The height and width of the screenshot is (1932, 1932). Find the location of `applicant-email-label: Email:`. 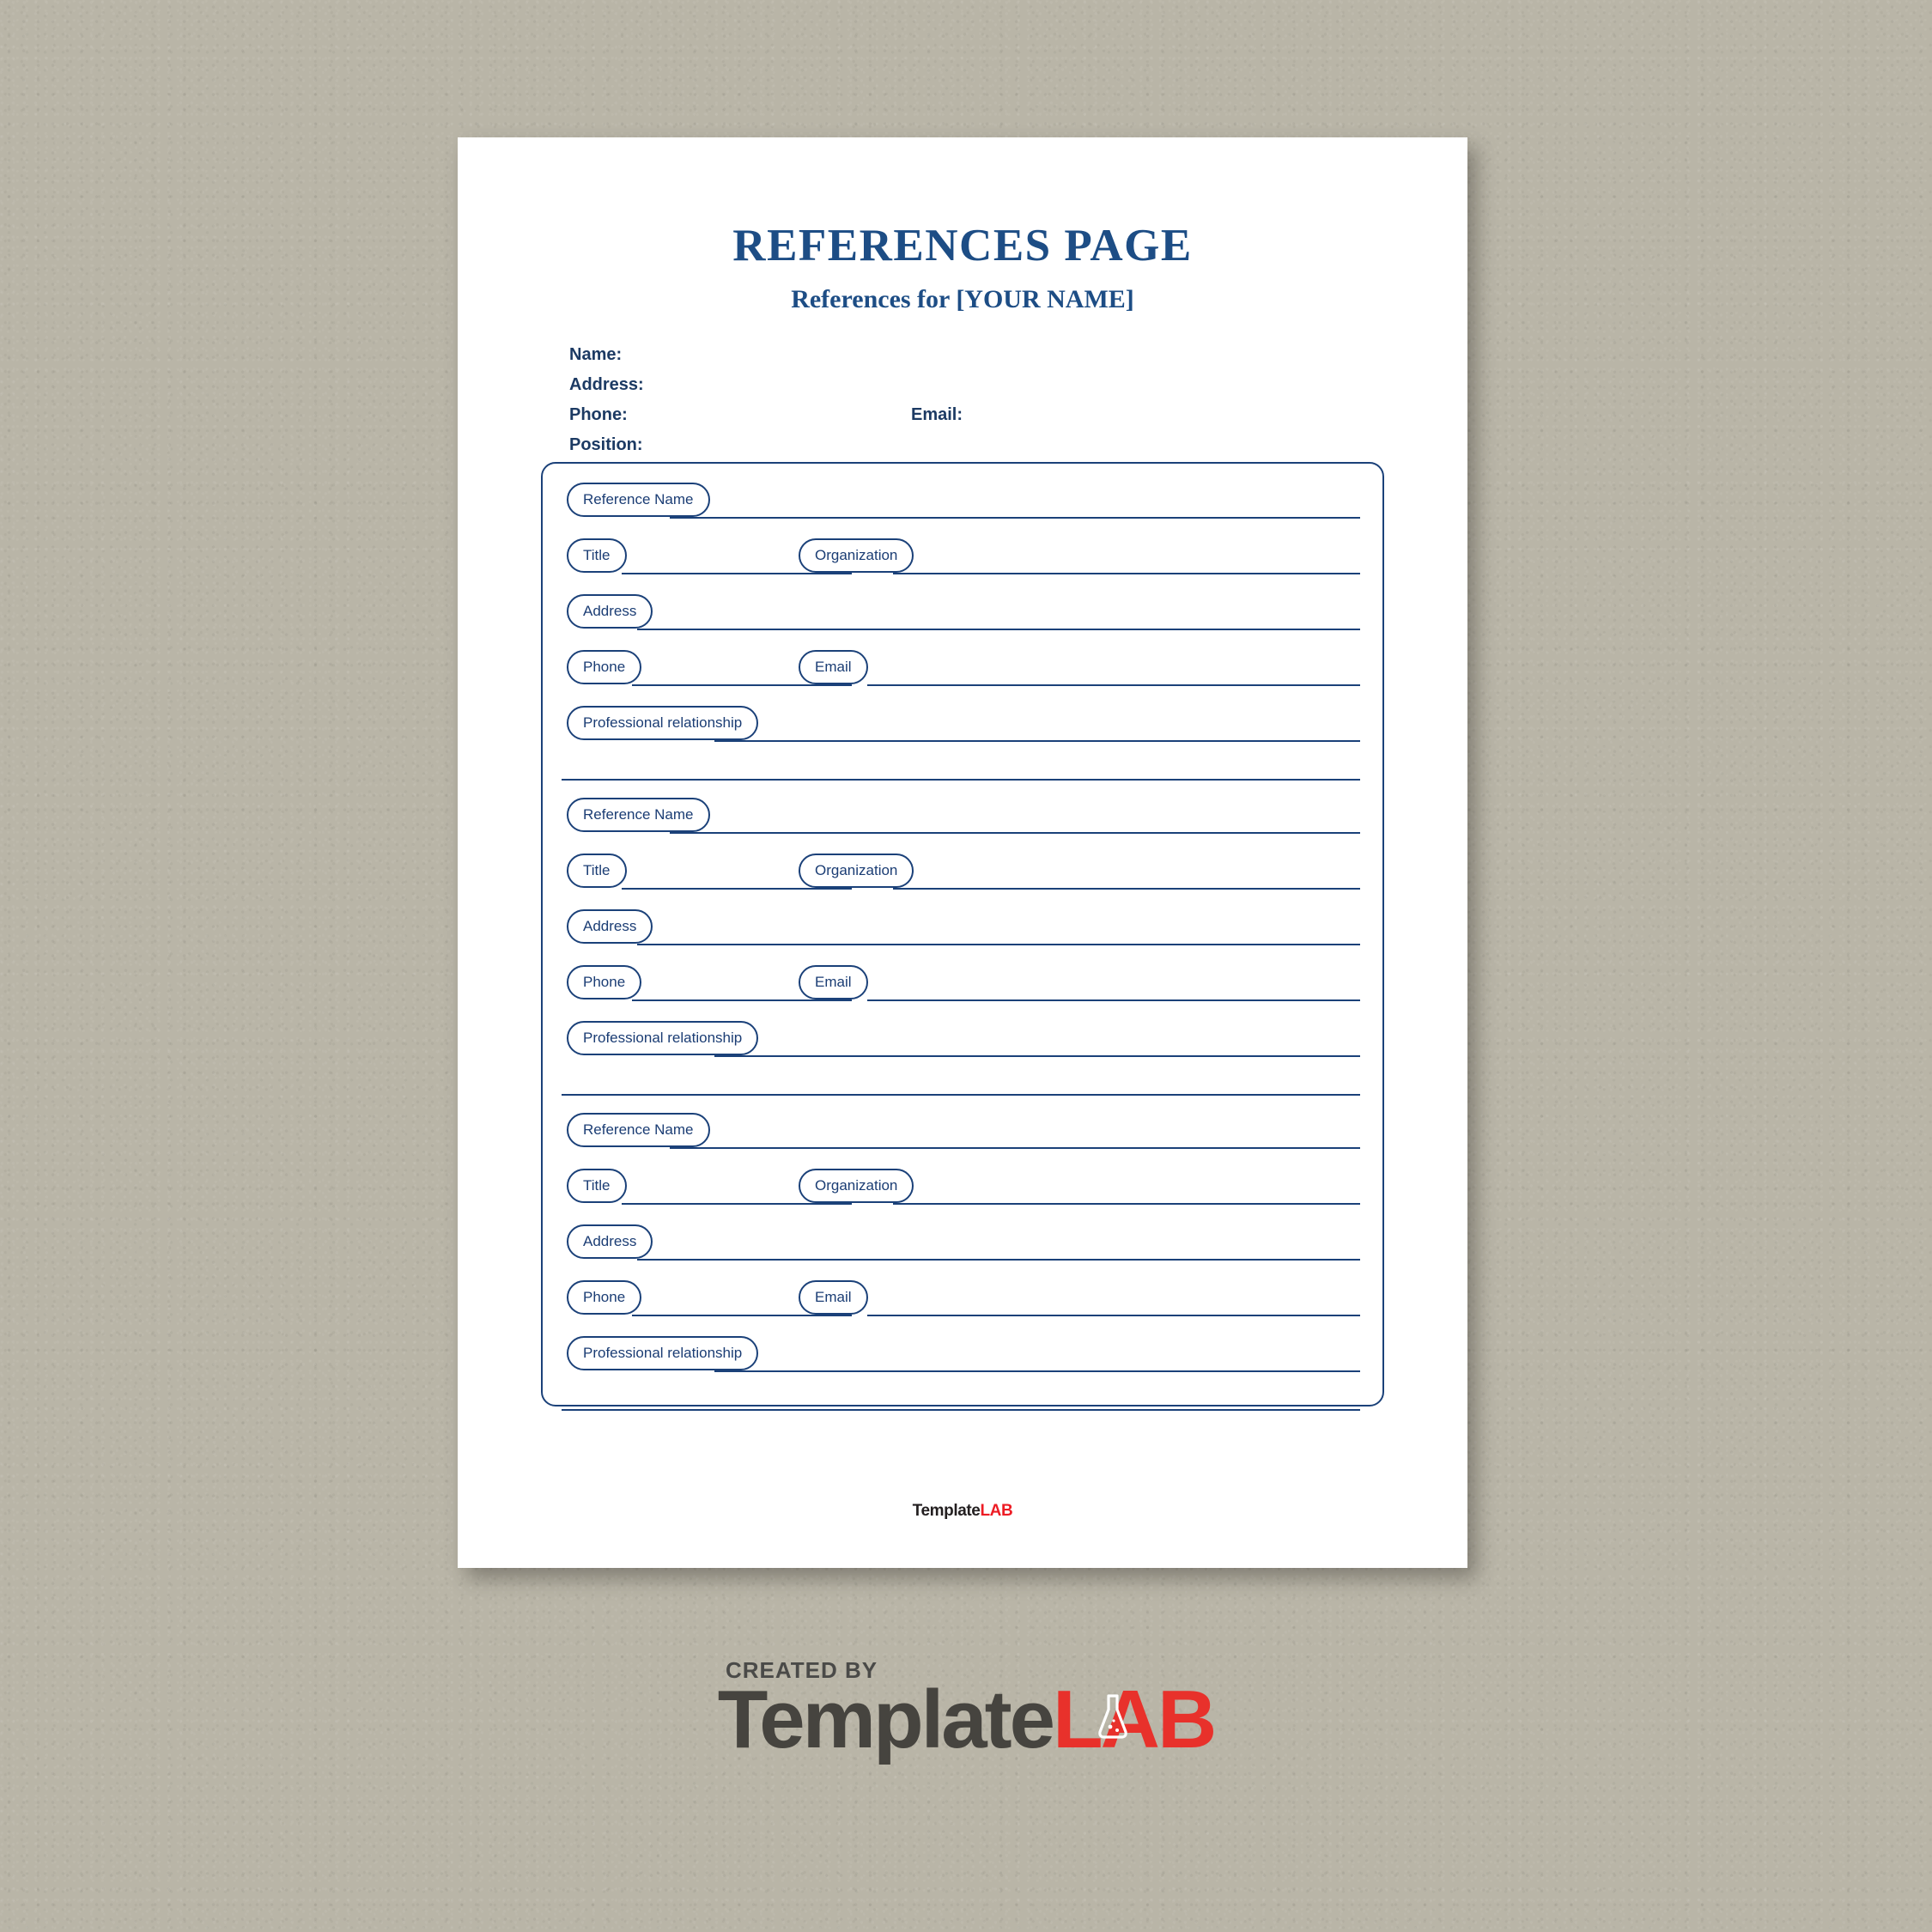

applicant-email-label: Email: is located at coordinates (937, 414).